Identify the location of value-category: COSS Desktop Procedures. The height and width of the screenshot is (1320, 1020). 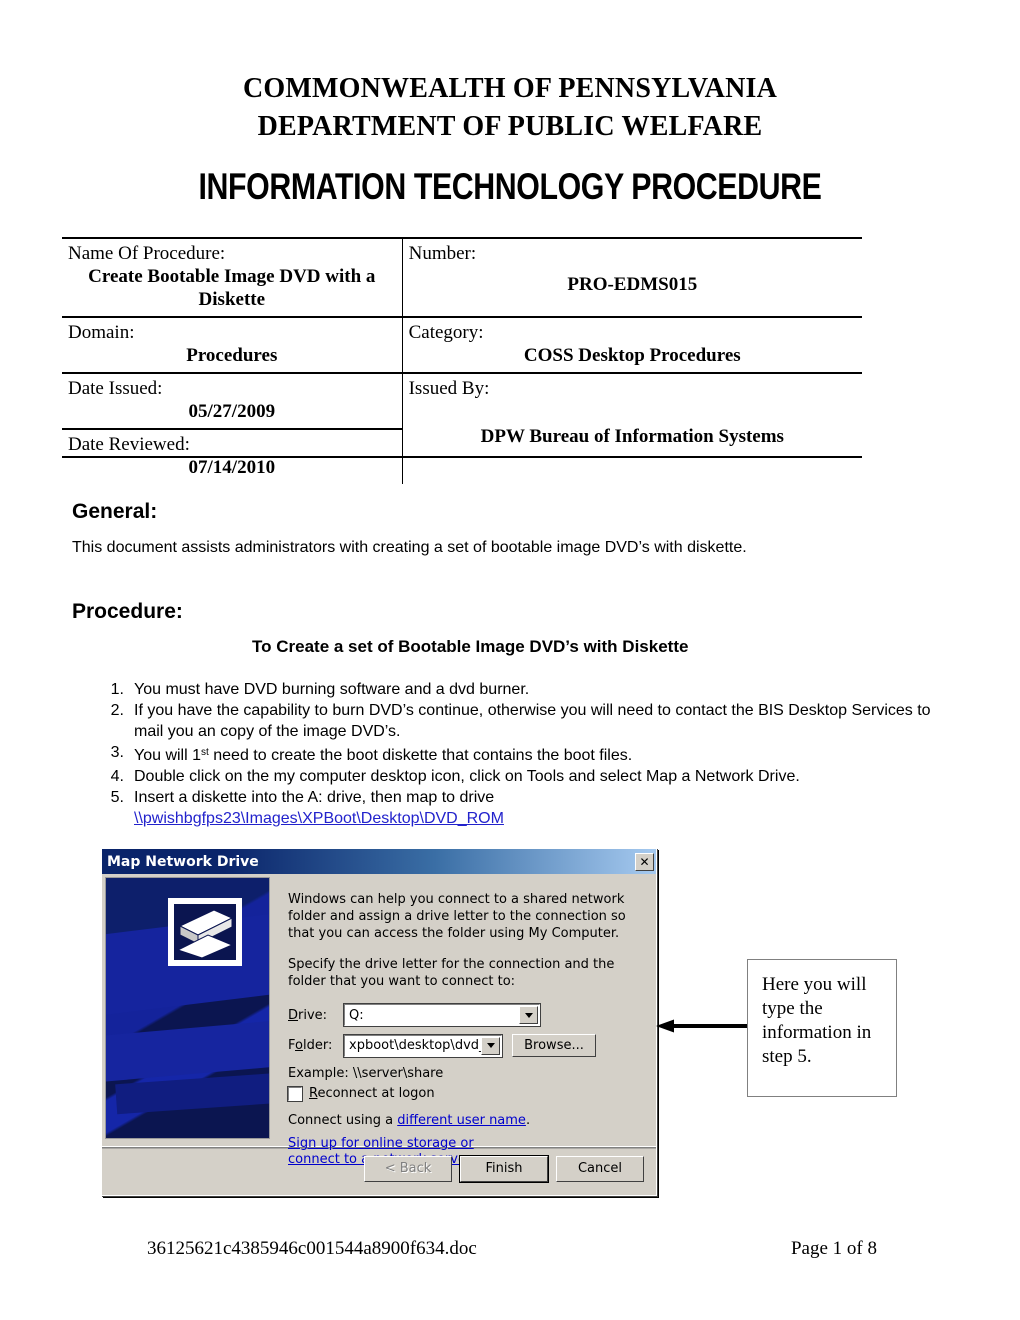
(632, 355).